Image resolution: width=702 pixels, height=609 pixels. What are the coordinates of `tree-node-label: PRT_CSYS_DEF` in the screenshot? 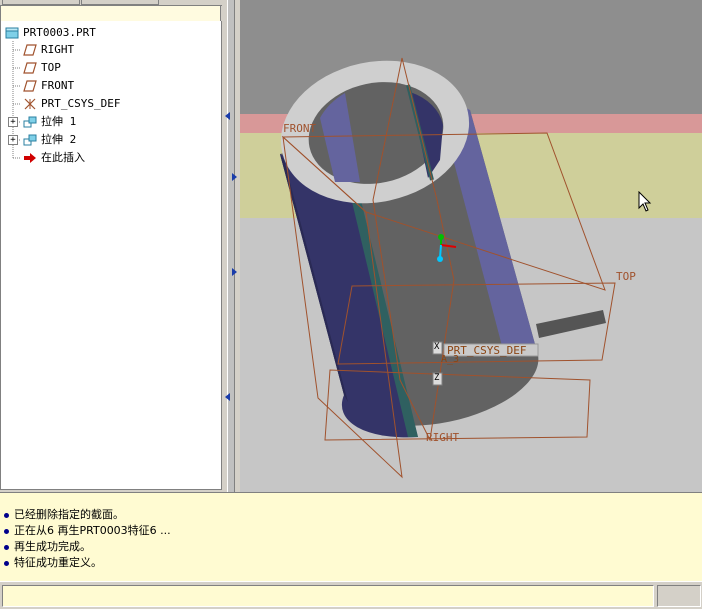 It's located at (81, 103).